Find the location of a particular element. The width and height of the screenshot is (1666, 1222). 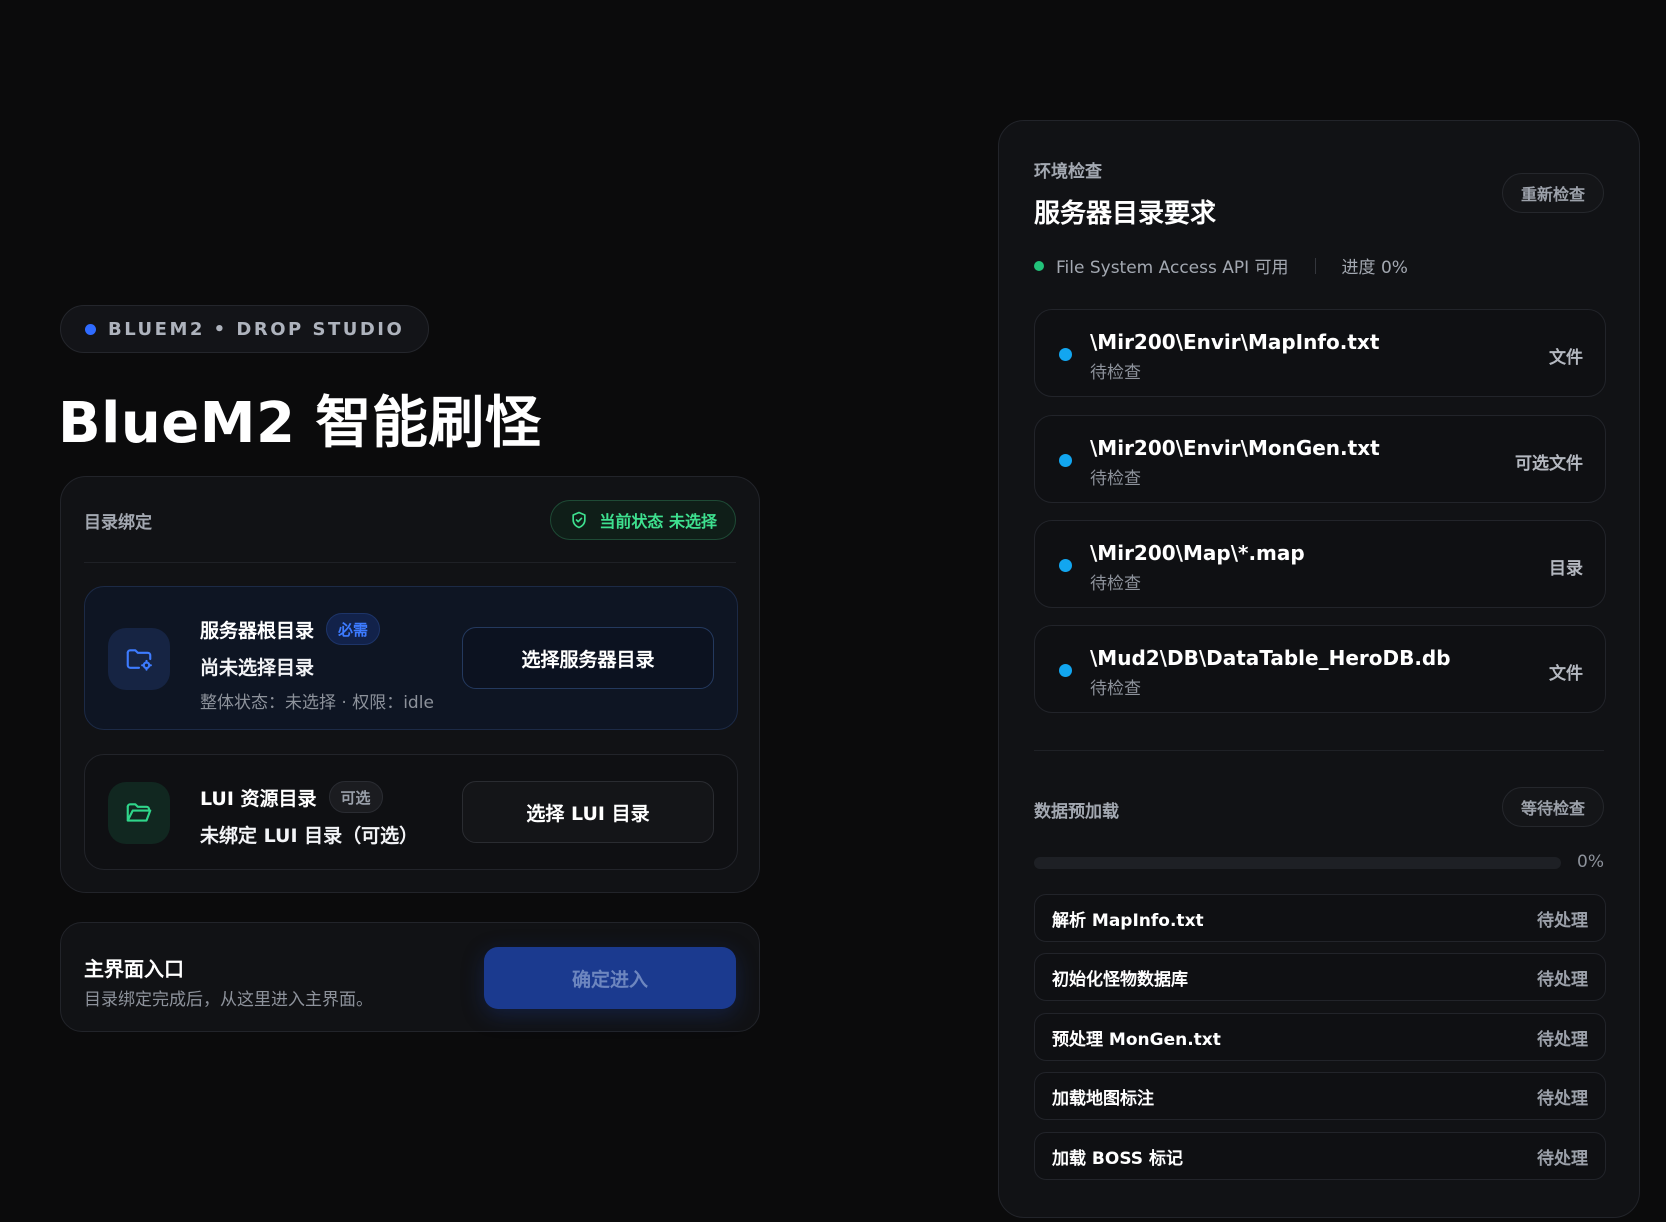

main-entry-card: 主界面入口 目录绑定完成后，从这里进入主界面。 确定进入 is located at coordinates (410, 977).